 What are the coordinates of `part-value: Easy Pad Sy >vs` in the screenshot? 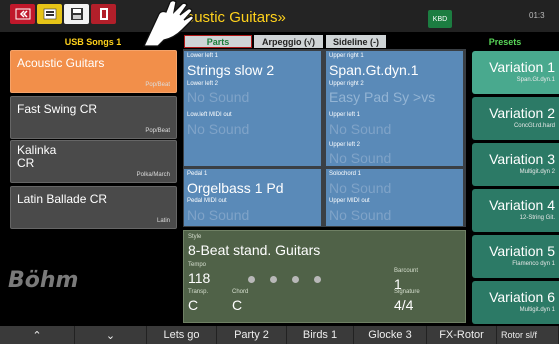 It's located at (382, 97).